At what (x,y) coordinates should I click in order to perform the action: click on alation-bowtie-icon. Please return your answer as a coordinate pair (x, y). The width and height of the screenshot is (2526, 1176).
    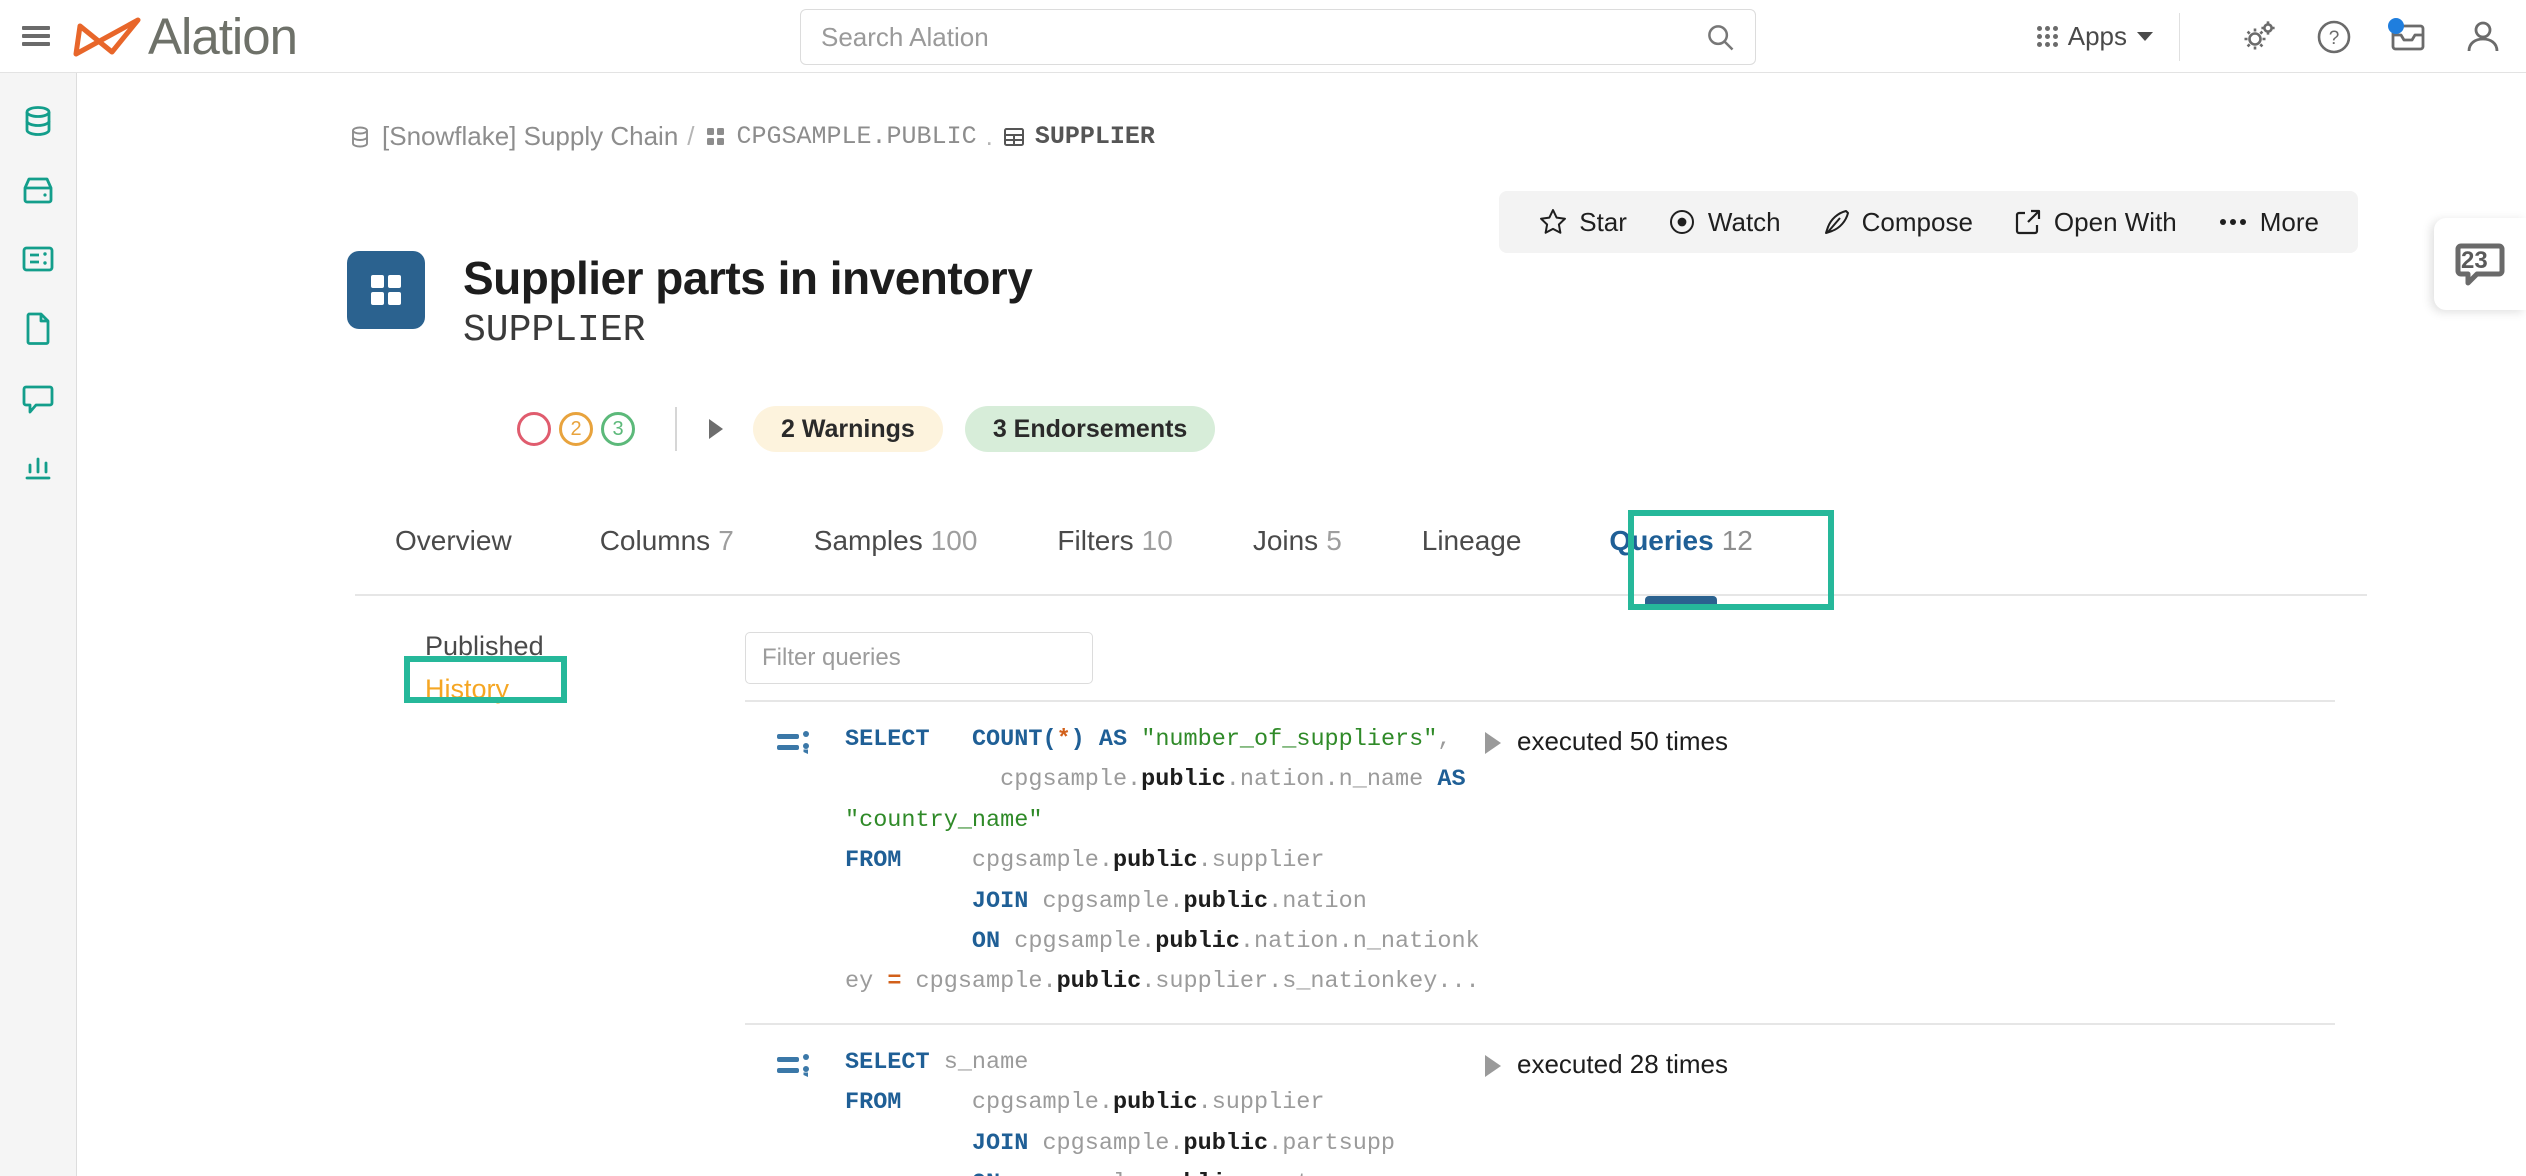
    Looking at the image, I should click on (107, 37).